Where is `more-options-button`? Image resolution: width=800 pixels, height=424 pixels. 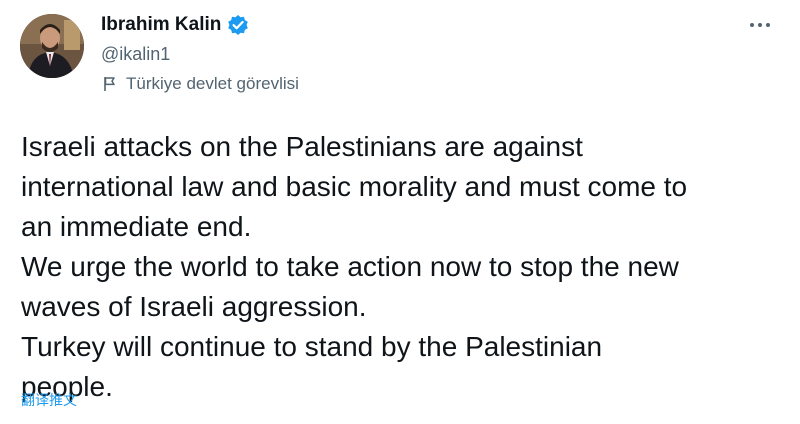 more-options-button is located at coordinates (760, 25).